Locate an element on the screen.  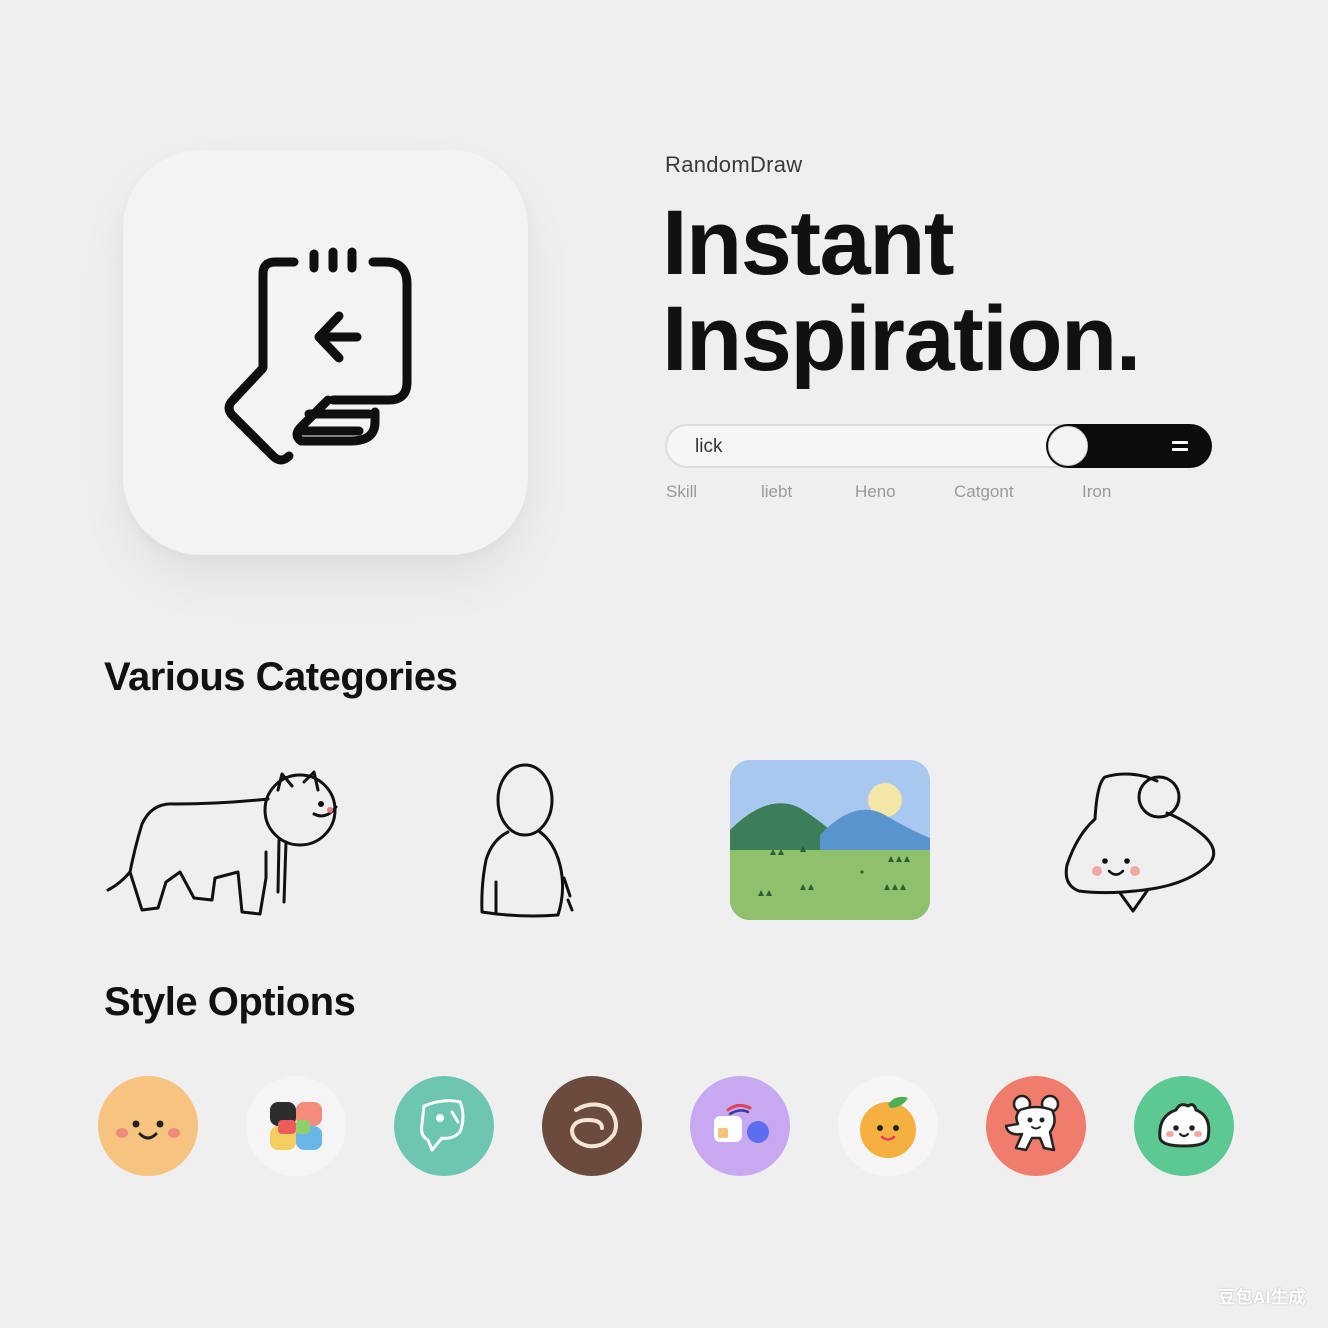
brand-name: RandomDraw is located at coordinates (734, 164).